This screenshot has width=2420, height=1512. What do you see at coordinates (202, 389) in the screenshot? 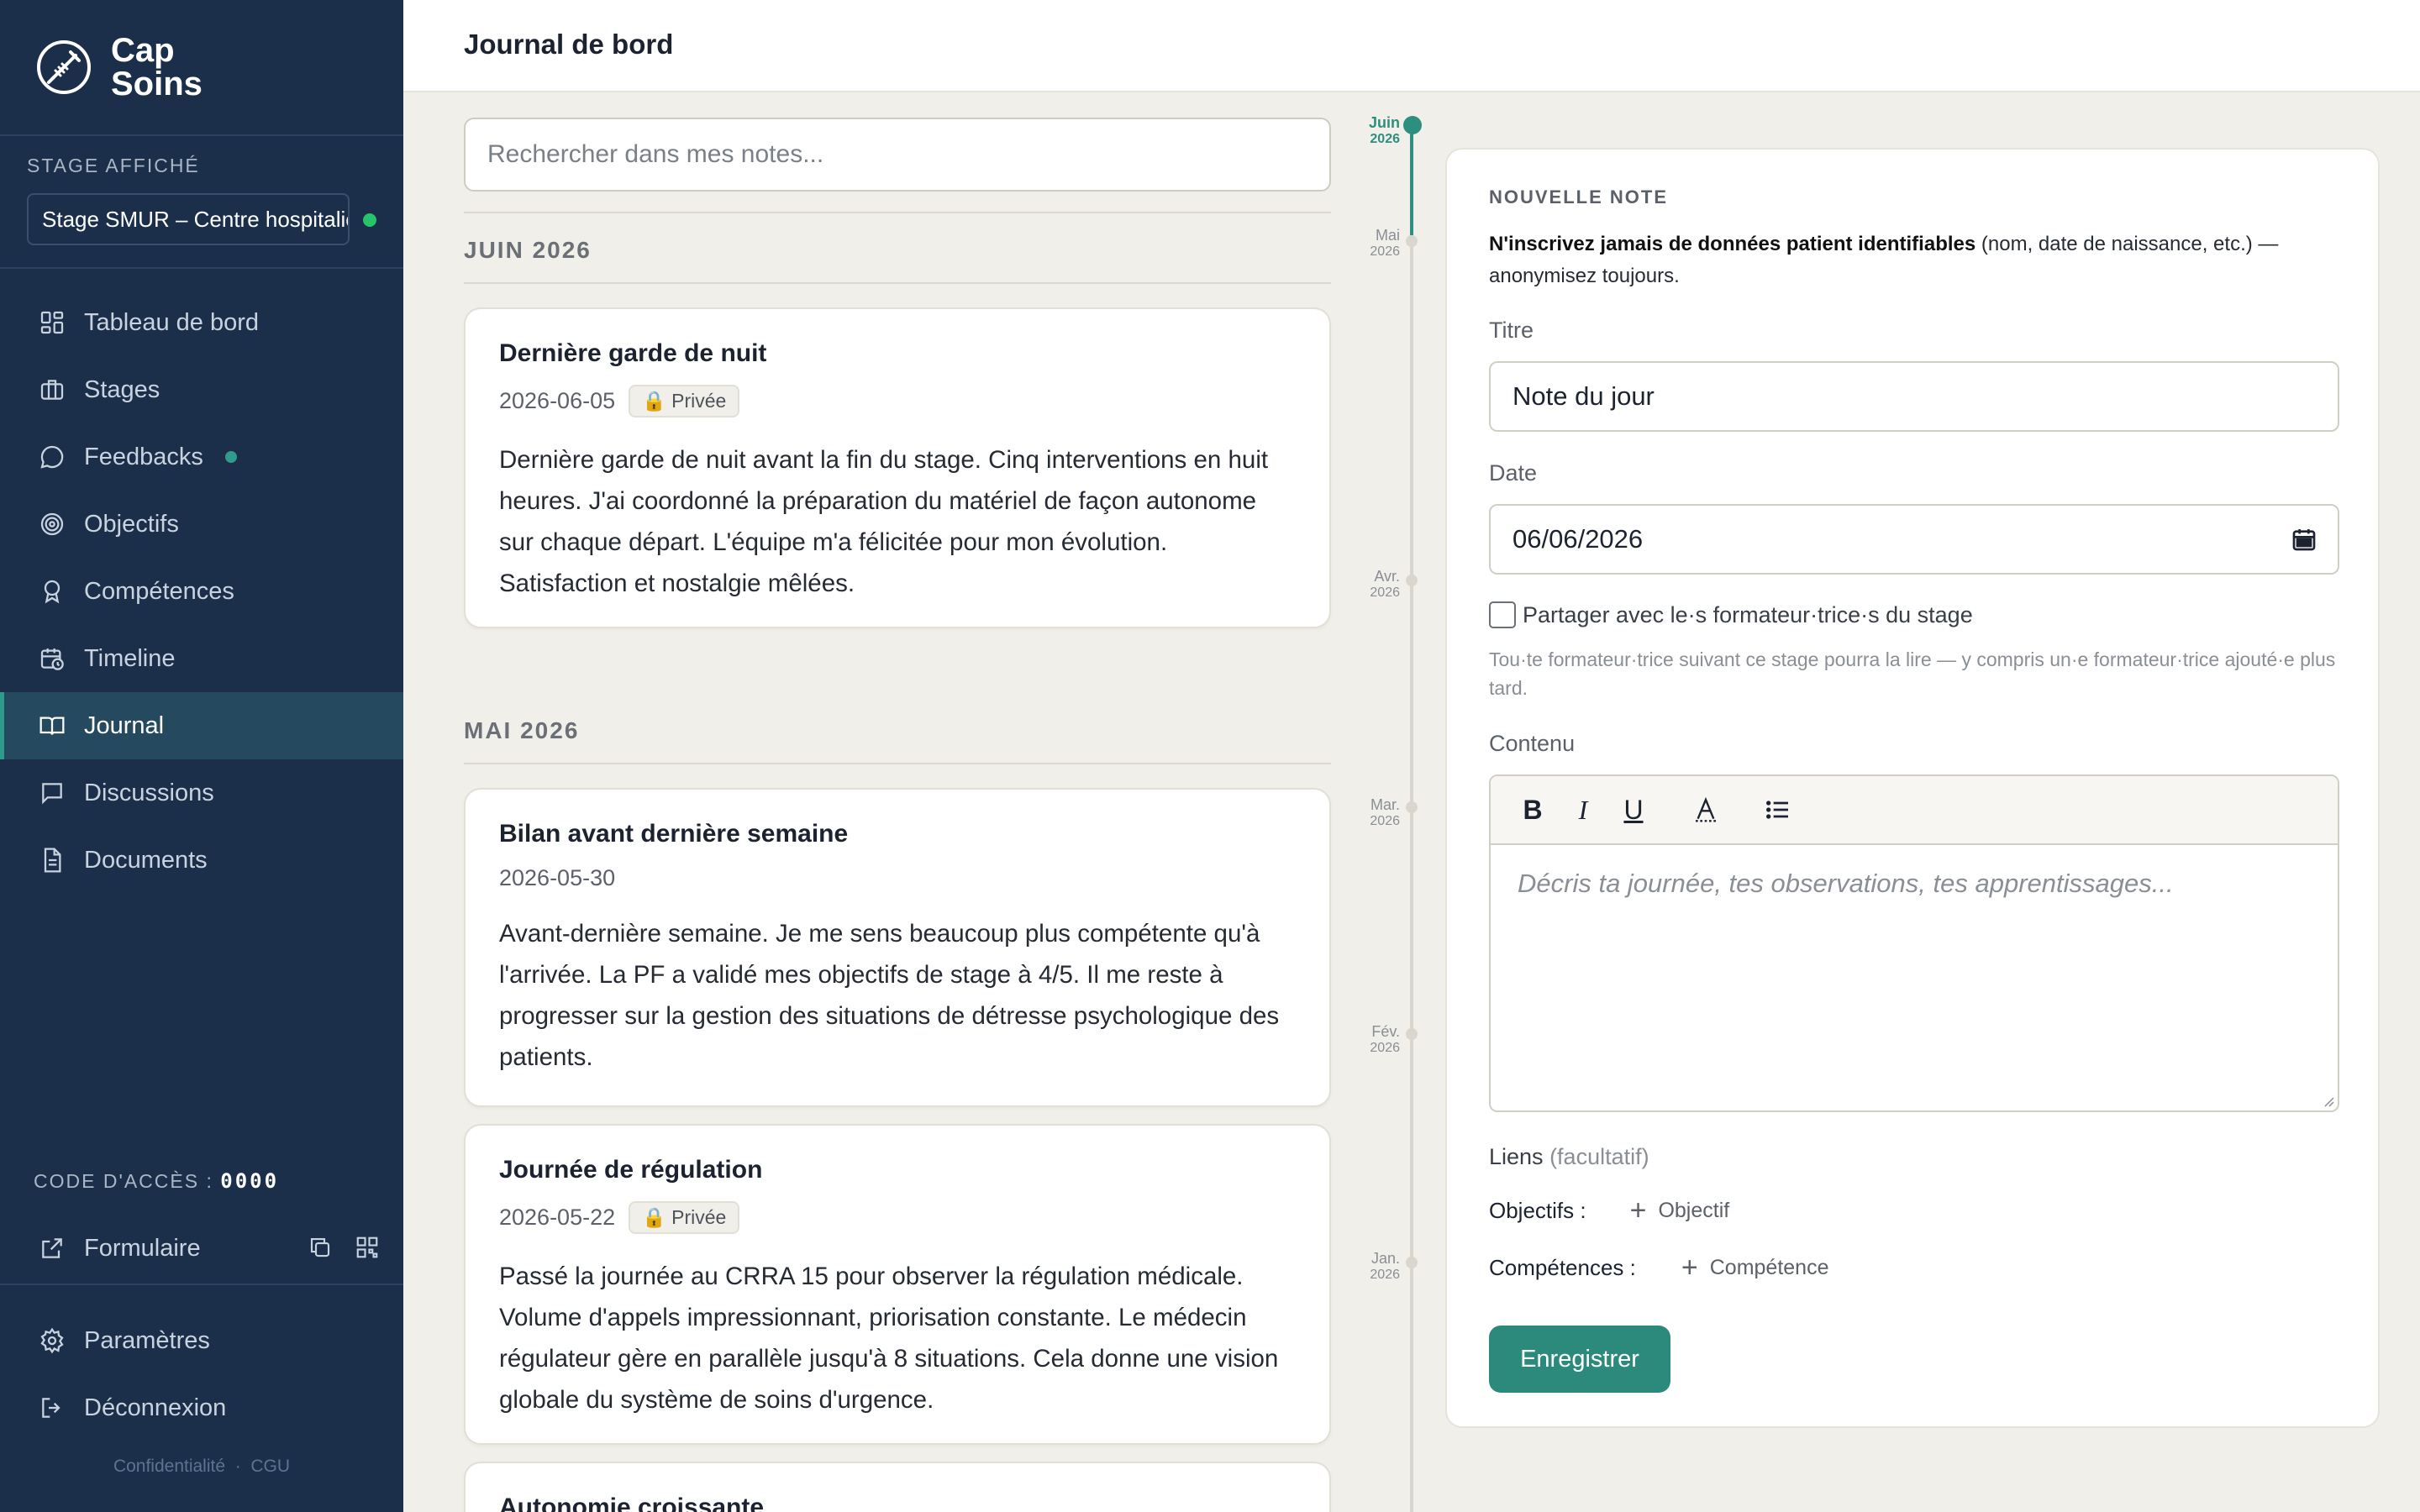
I see `sidebar-item-stages: Stages` at bounding box center [202, 389].